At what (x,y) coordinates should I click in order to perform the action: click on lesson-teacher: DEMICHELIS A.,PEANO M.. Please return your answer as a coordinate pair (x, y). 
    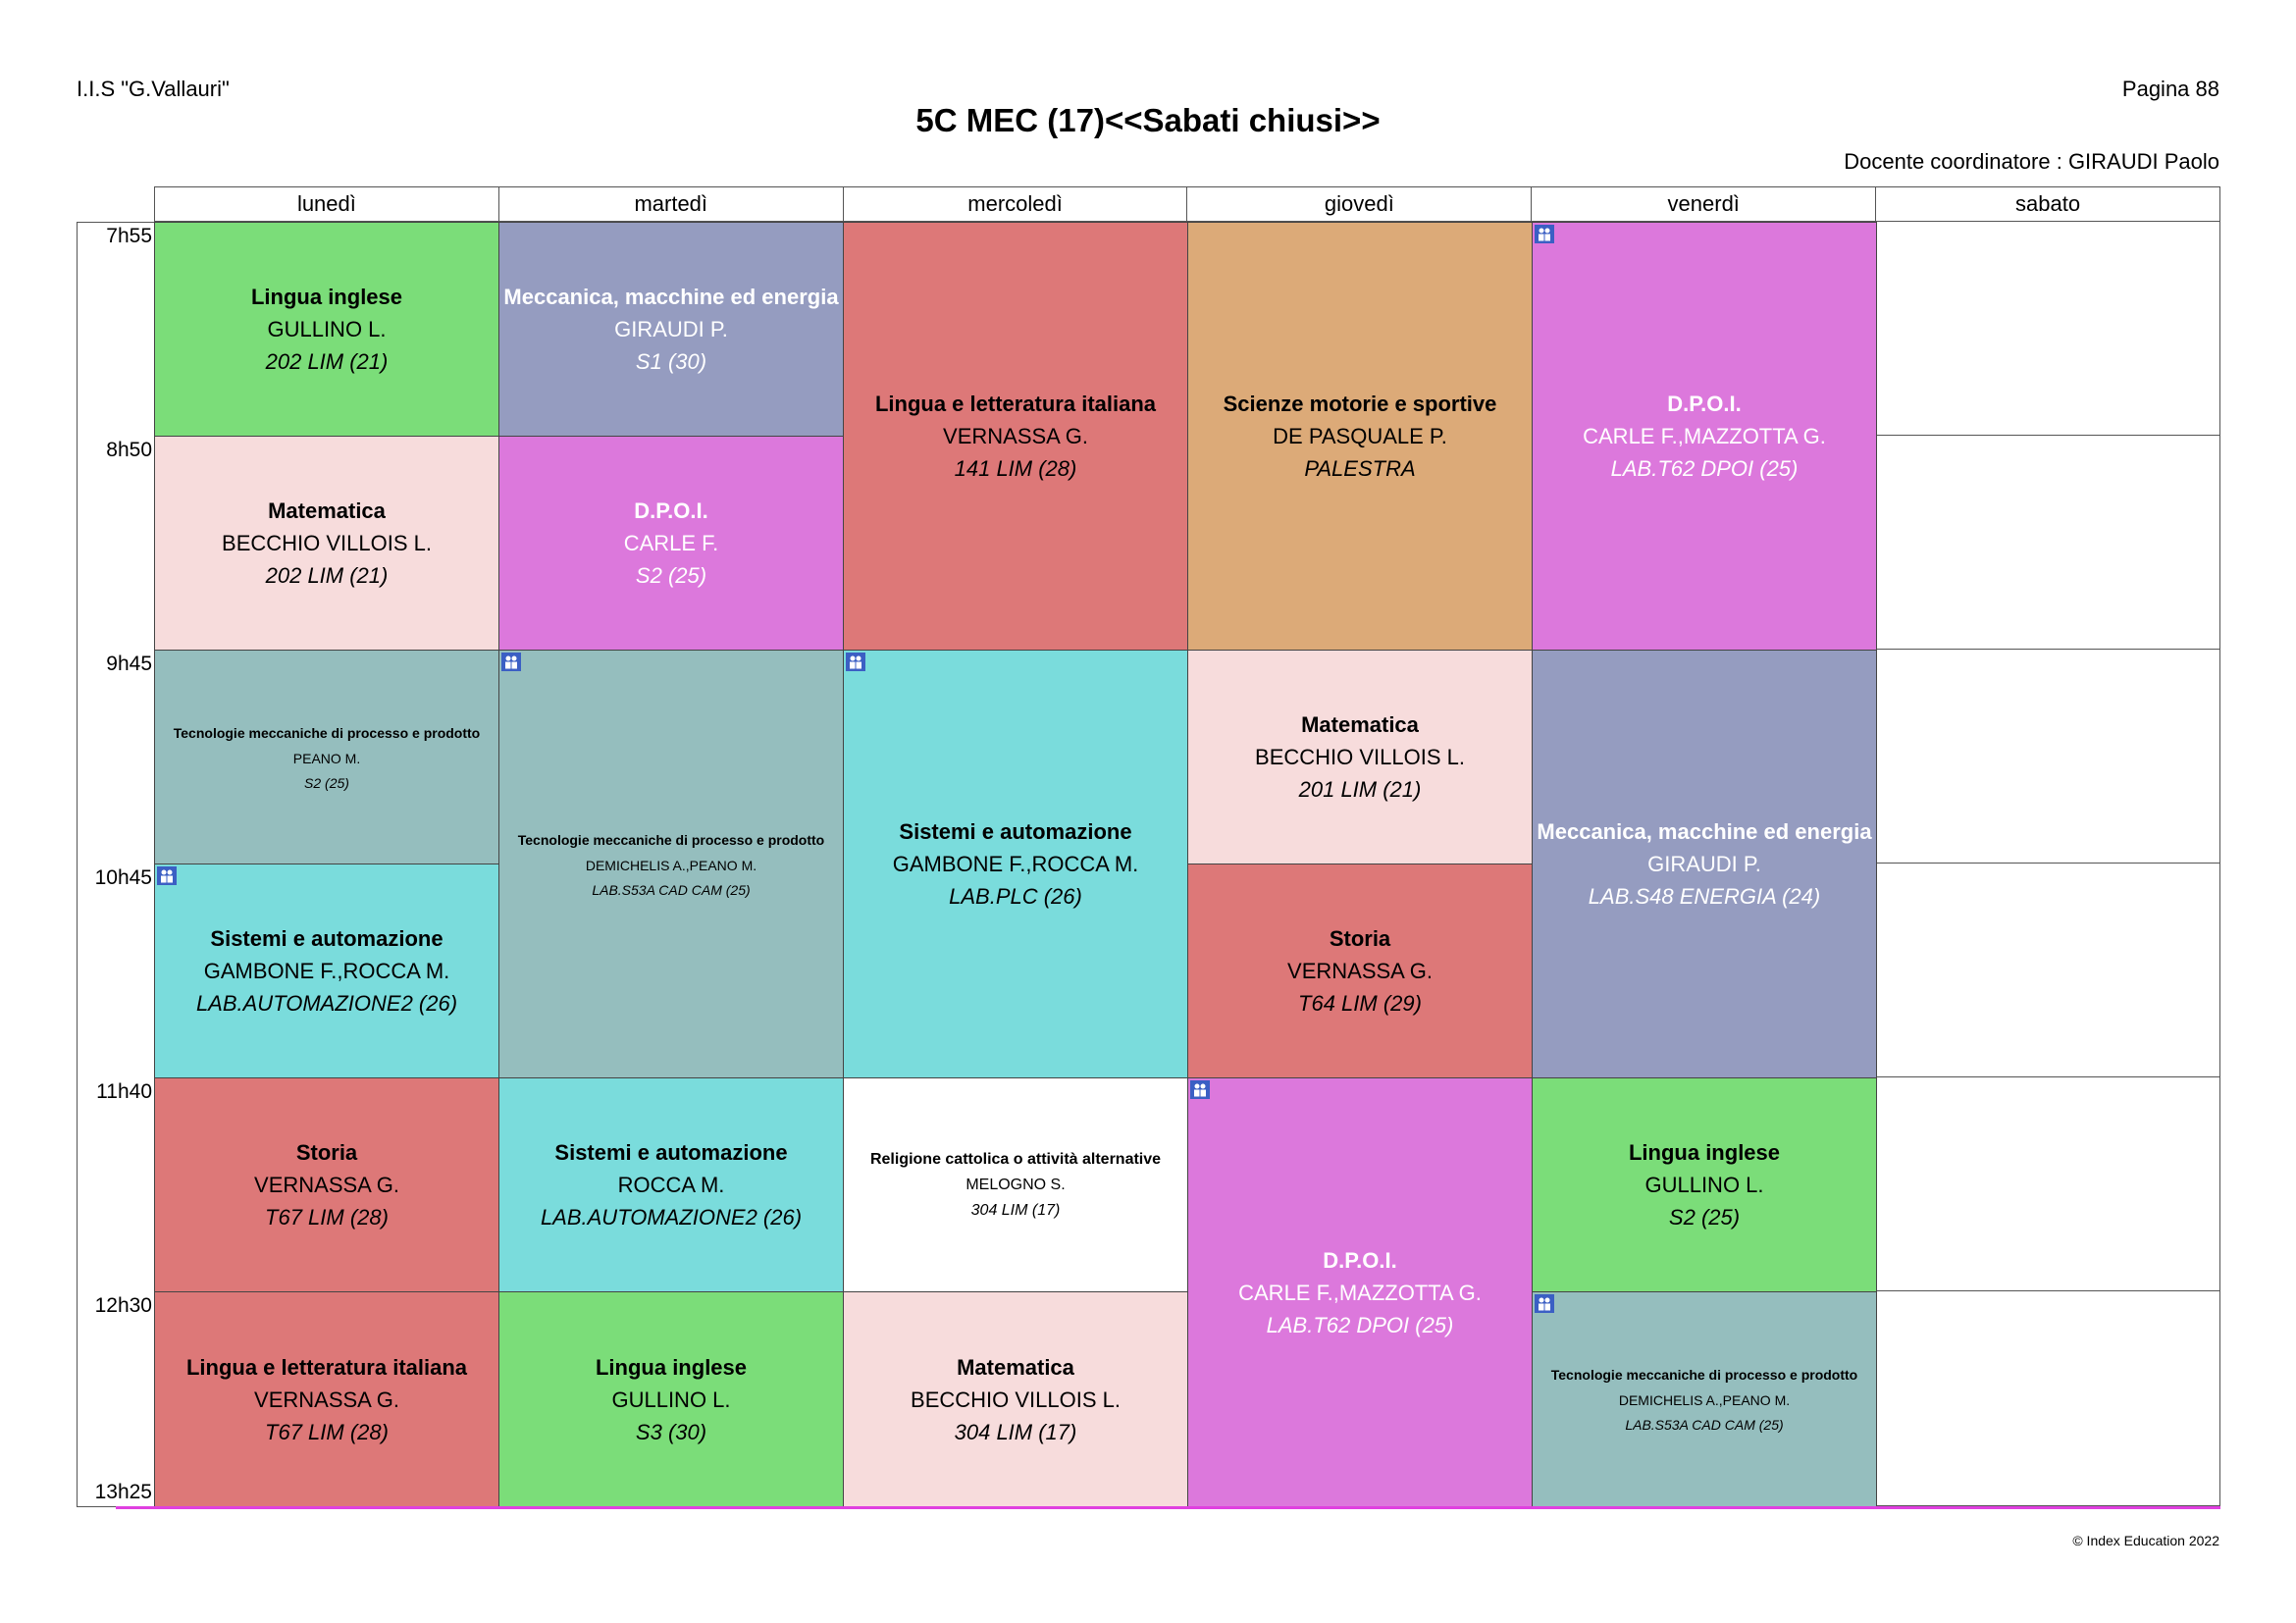
    Looking at the image, I should click on (1704, 1400).